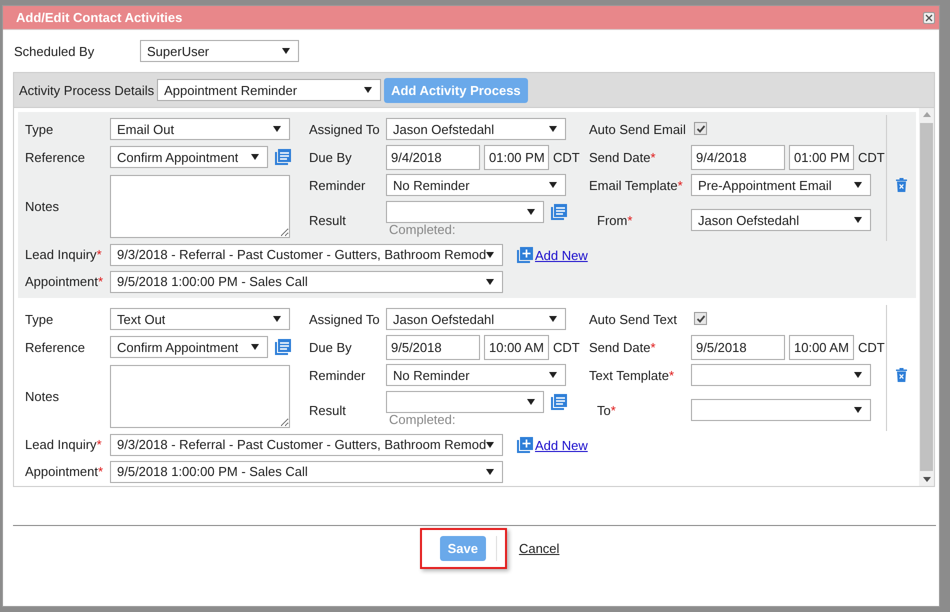 Image resolution: width=950 pixels, height=612 pixels. I want to click on cancel-link: Cancel, so click(539, 548).